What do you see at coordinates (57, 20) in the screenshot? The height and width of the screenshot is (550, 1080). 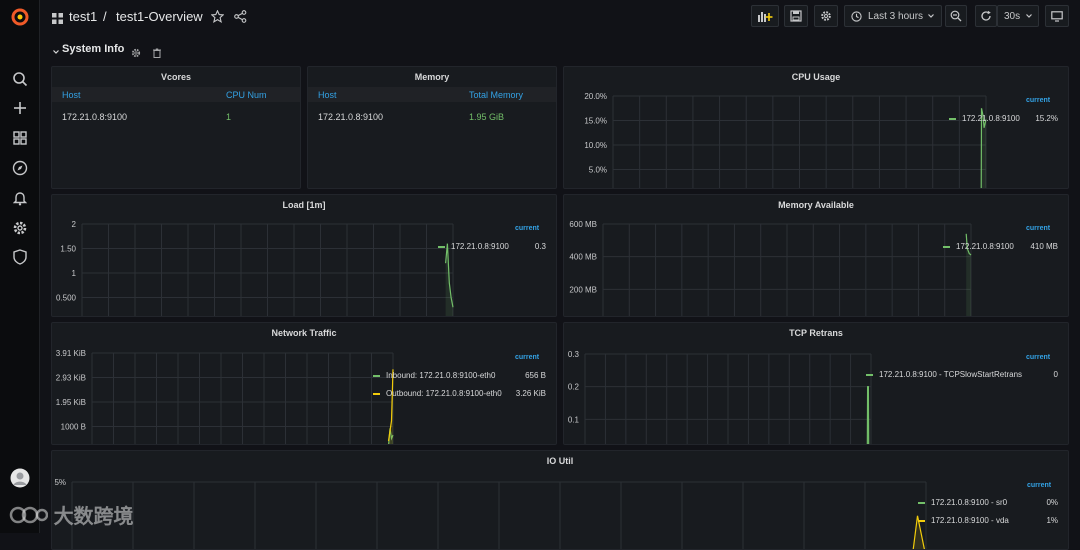 I see `dashboards-grid-icon` at bounding box center [57, 20].